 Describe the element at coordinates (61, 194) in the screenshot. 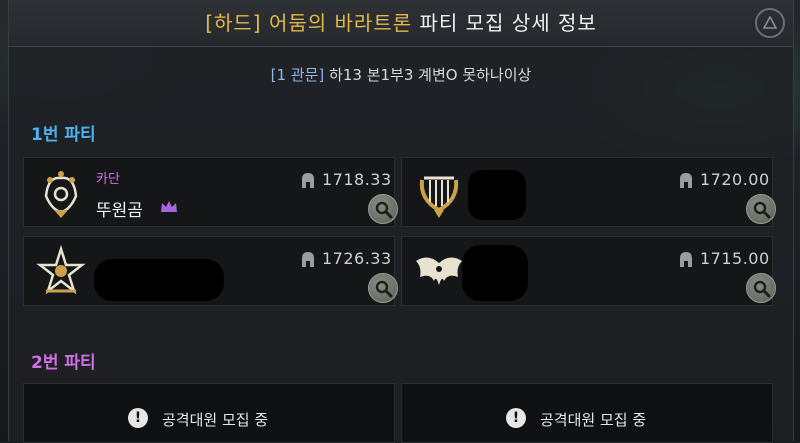

I see `warrior-emblem-icon` at that location.